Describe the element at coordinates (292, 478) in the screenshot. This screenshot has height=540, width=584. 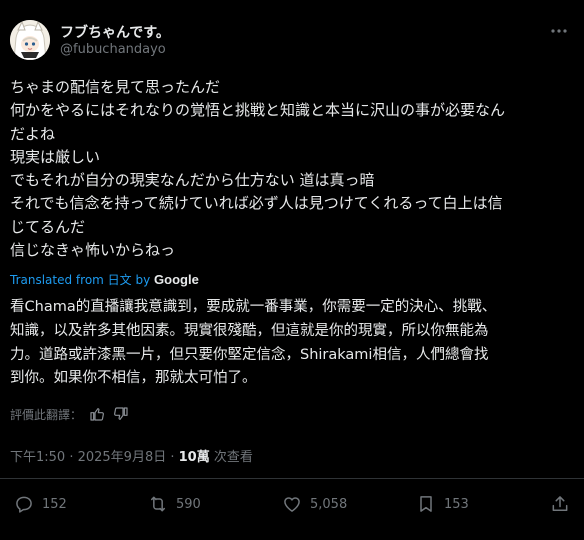
I see `divider` at that location.